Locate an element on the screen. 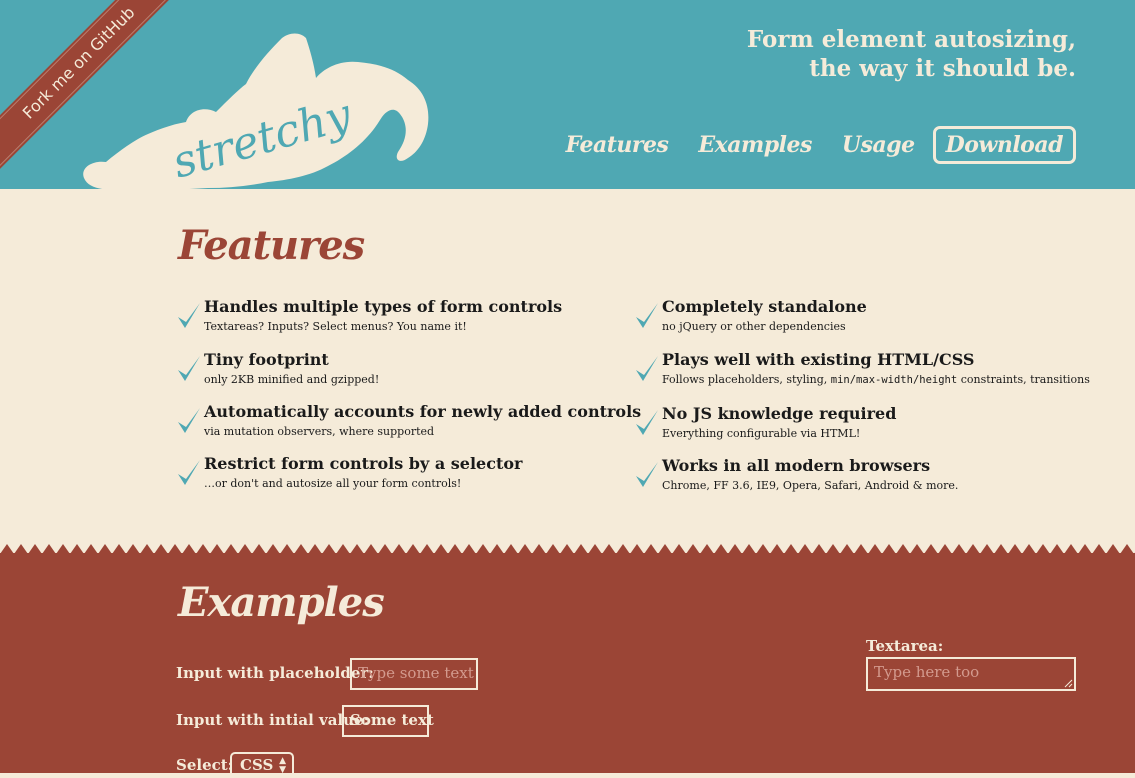 The height and width of the screenshot is (778, 1135). feature-title: Works in all modern browsers is located at coordinates (796, 465).